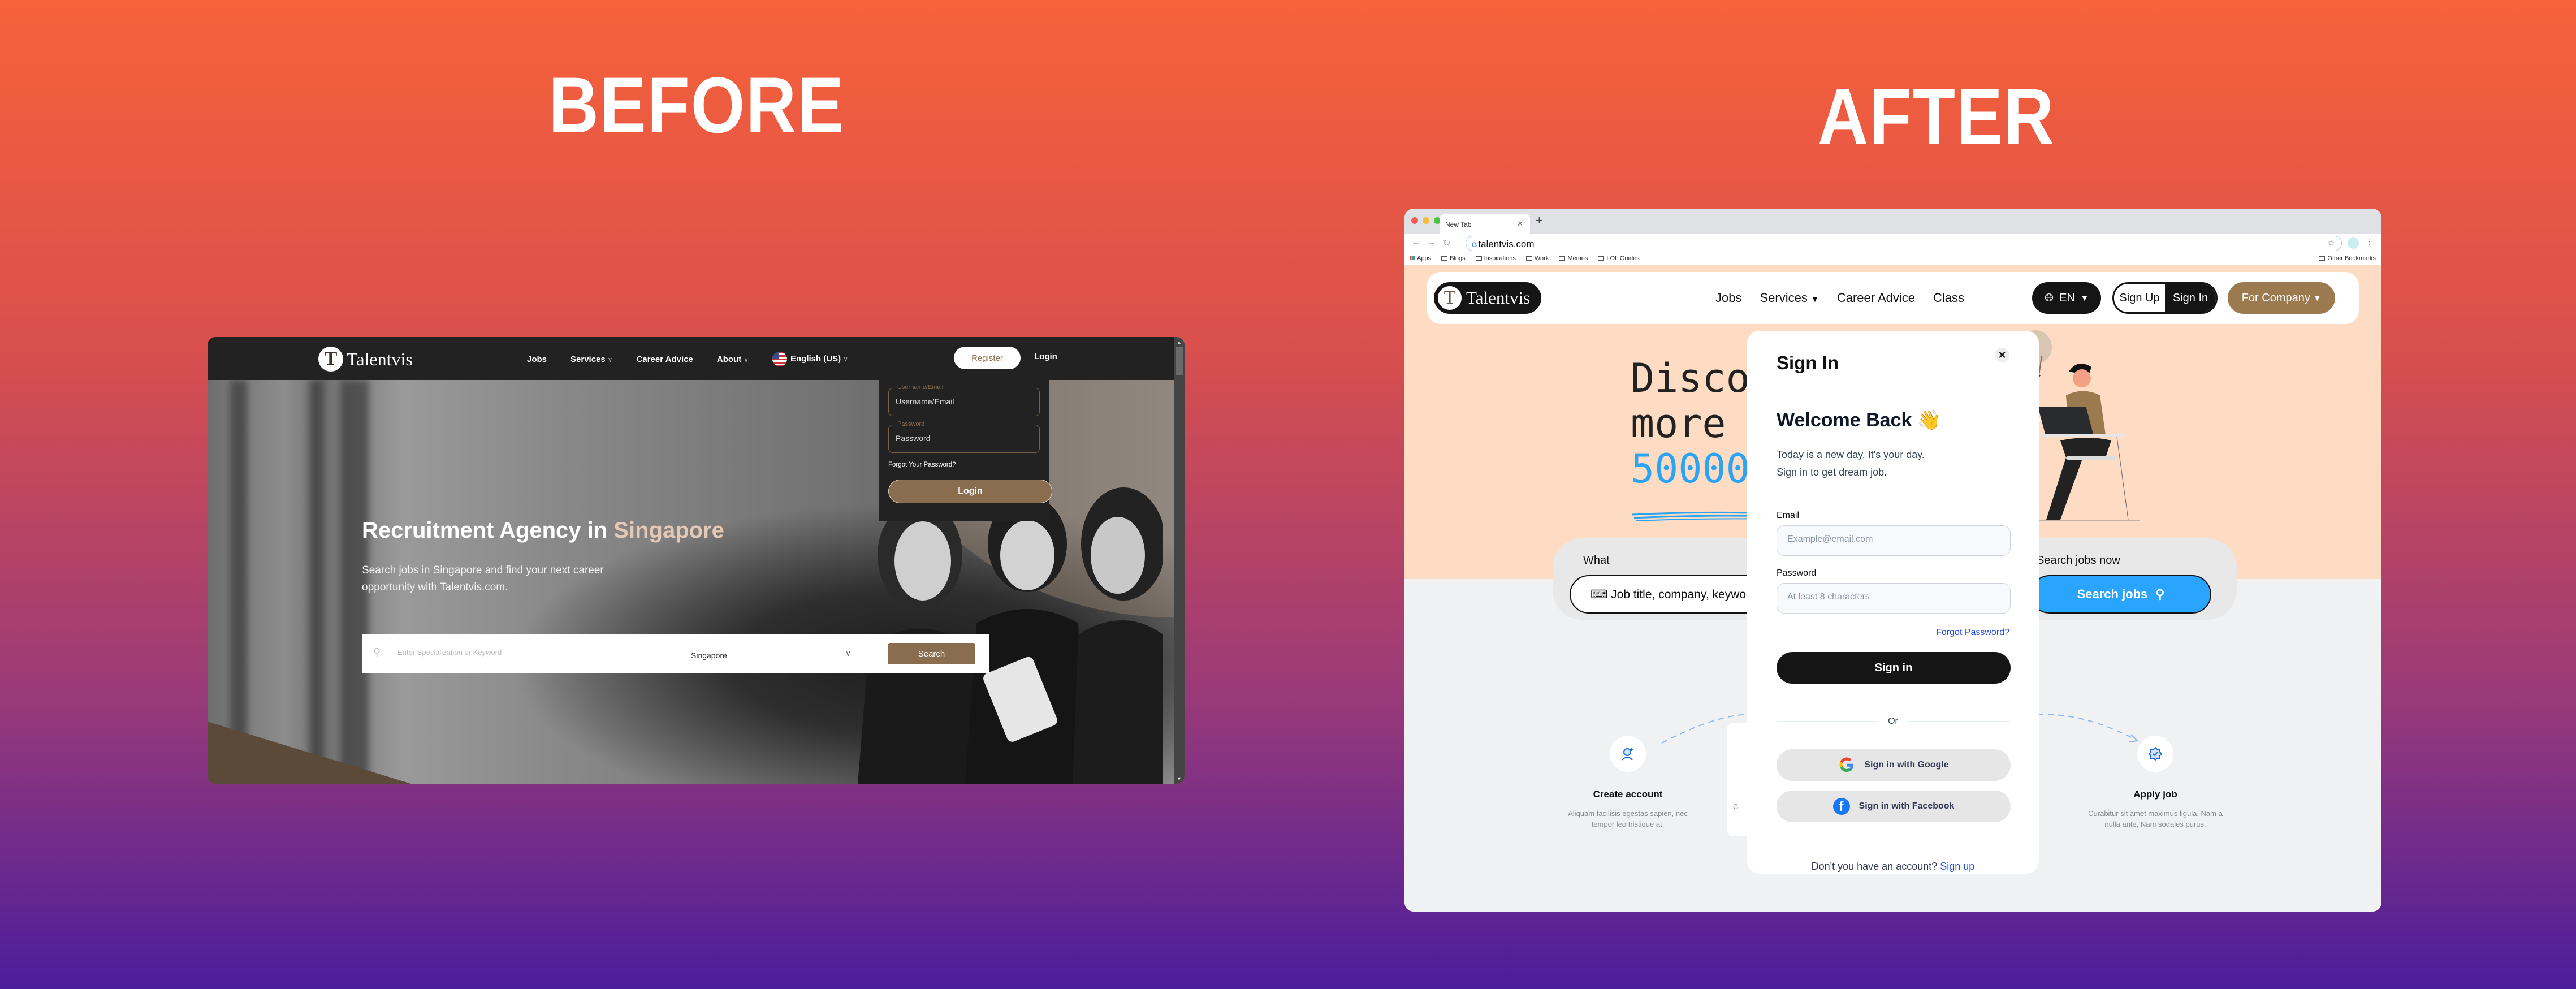 This screenshot has height=989, width=2576. What do you see at coordinates (987, 358) in the screenshot?
I see `register-button: Register` at bounding box center [987, 358].